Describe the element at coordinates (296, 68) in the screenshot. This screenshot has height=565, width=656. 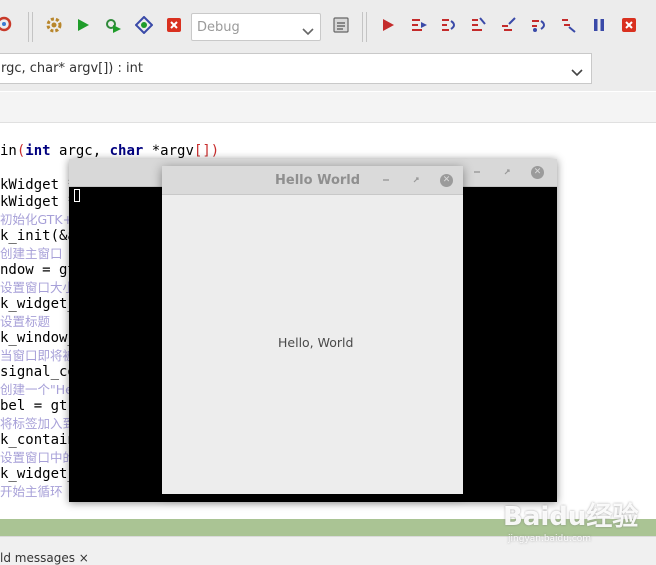
I see `function-selector: rgc, char* argv[]) : int` at that location.